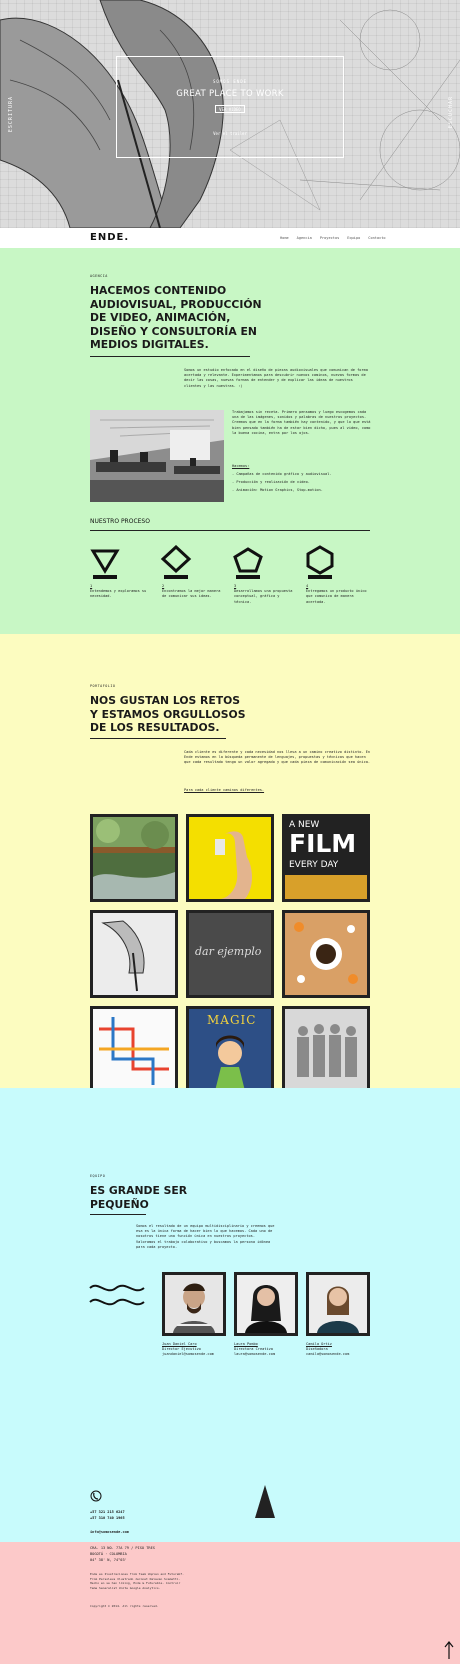  Describe the element at coordinates (198, 1354) in the screenshot. I see `member-email: juandaniel@somosende.com` at that location.